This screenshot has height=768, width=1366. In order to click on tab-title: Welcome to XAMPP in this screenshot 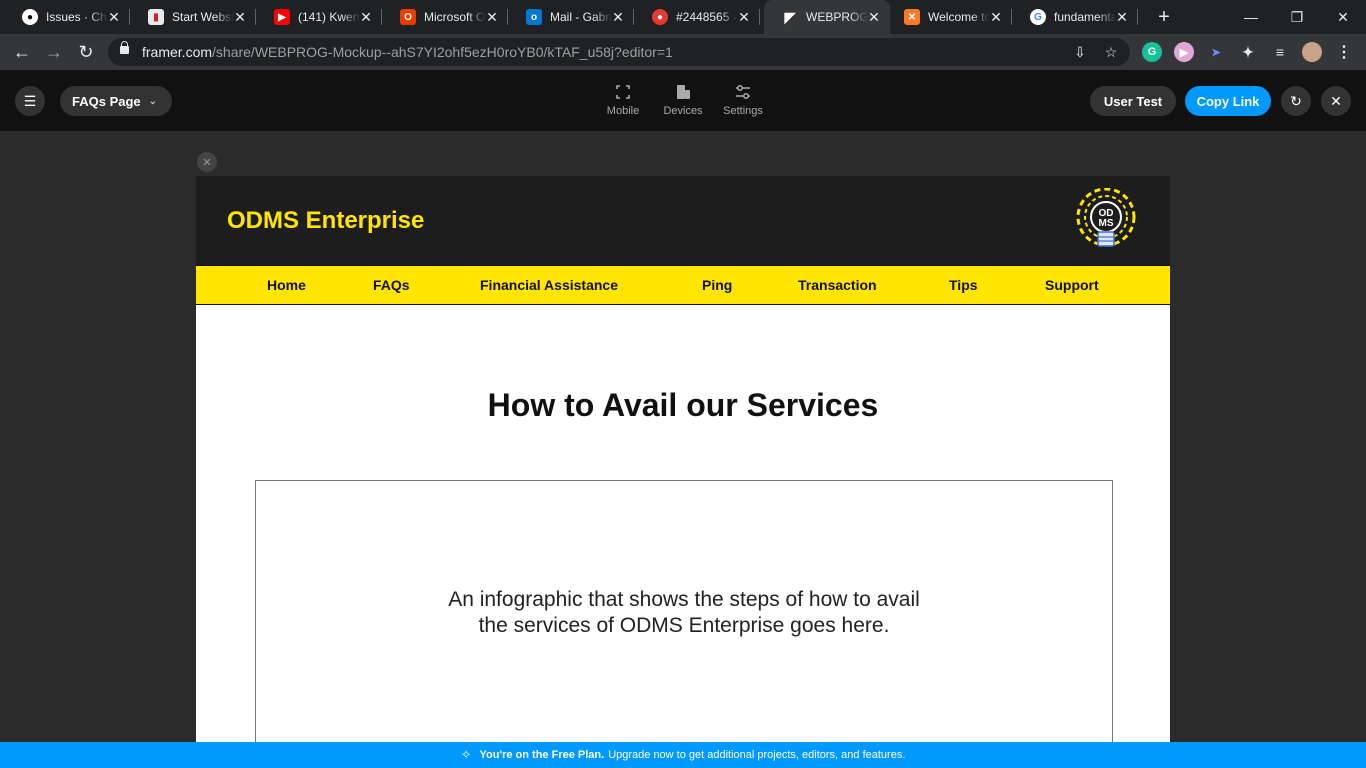, I will do `click(959, 17)`.